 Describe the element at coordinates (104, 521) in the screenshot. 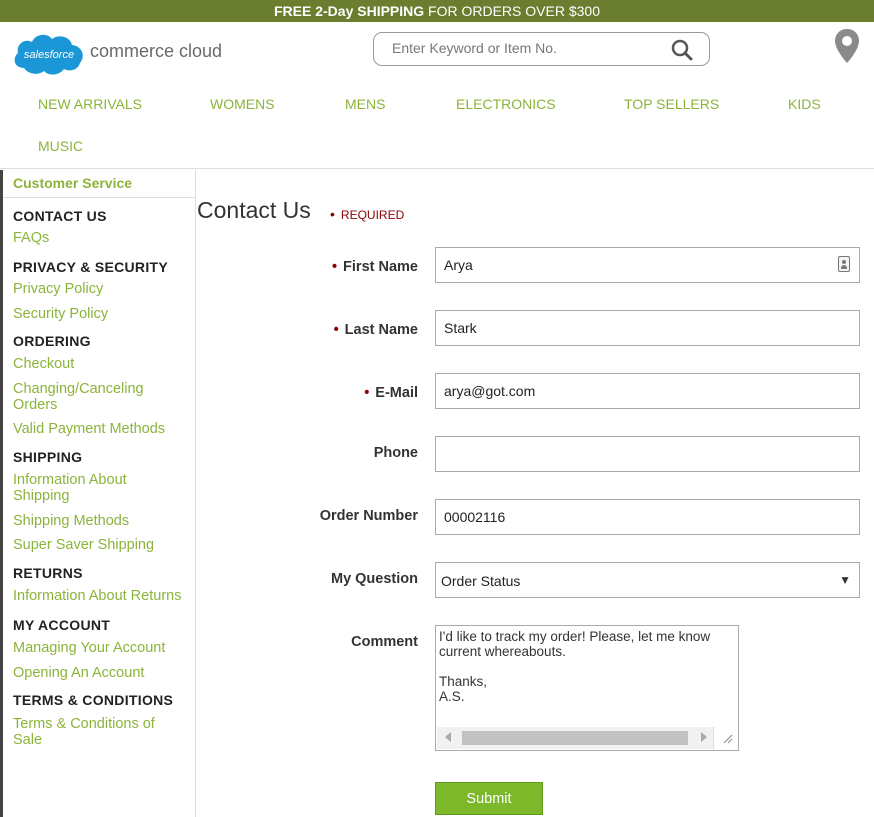

I see `sidebar-link-shipping-methods: Shipping Methods` at that location.